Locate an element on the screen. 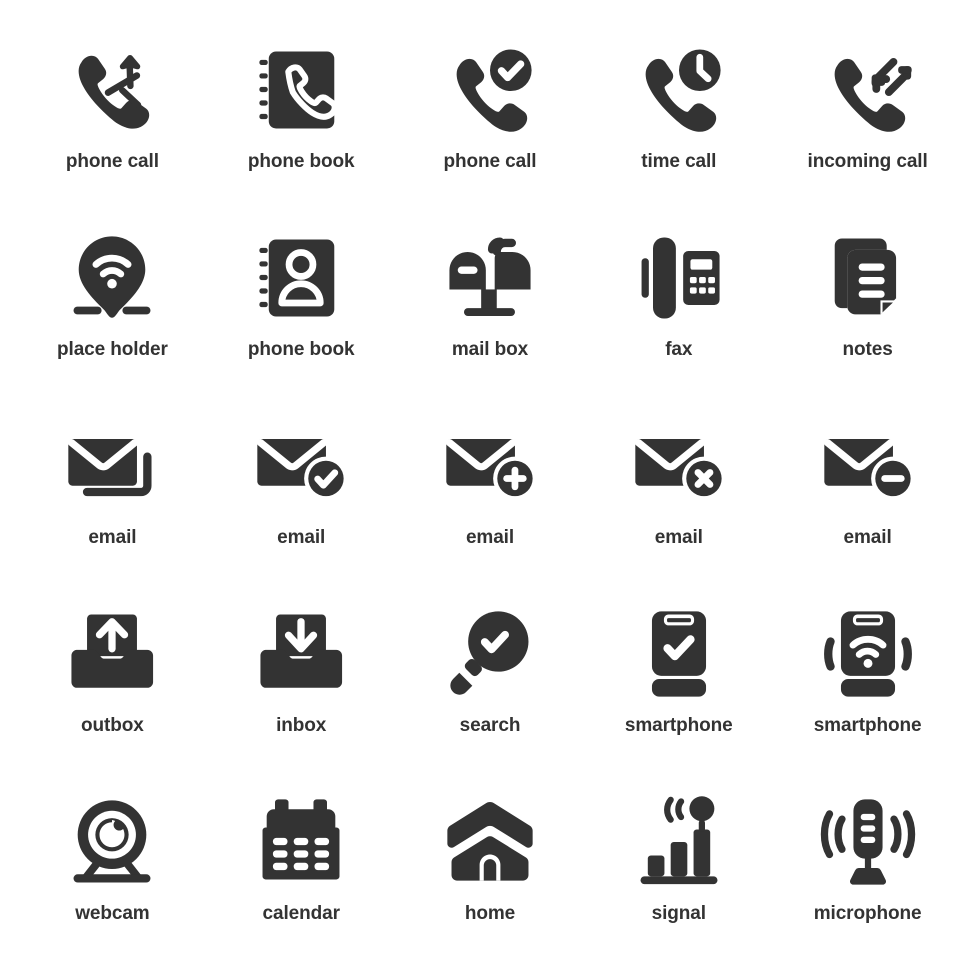 This screenshot has height=980, width=980. envelope-plus-icon is located at coordinates (490, 466).